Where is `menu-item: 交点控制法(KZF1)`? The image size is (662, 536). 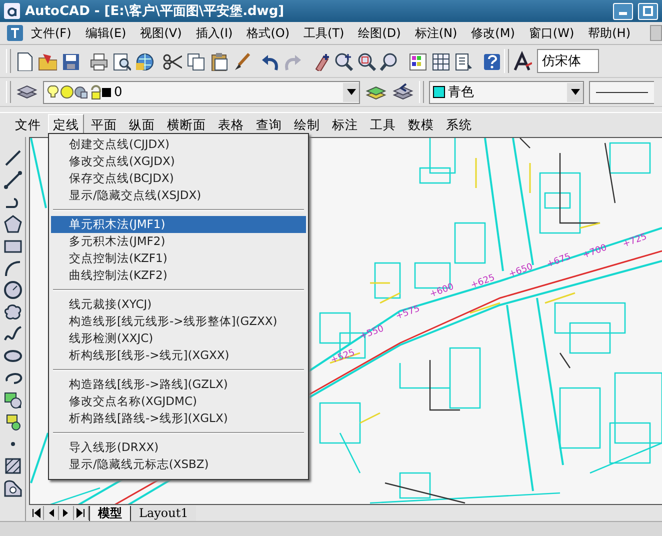
menu-item: 交点控制法(KZF1) is located at coordinates (178, 258).